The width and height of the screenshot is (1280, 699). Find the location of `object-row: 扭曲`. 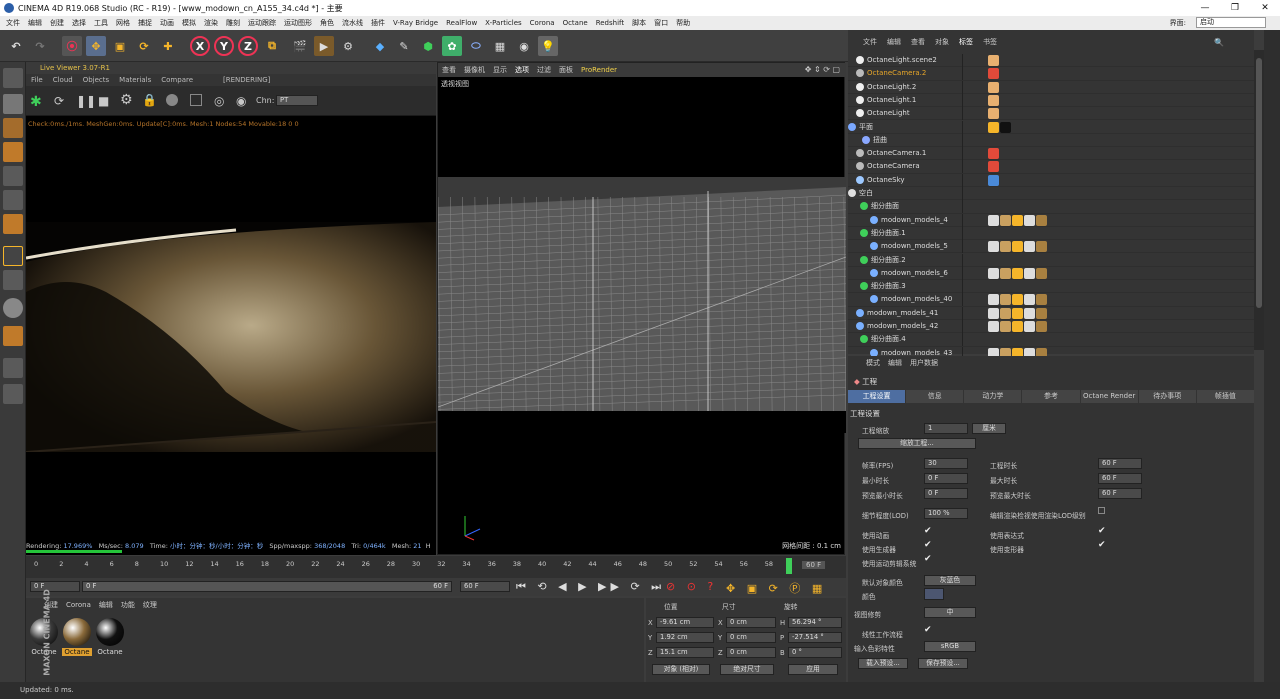

object-row: 扭曲 is located at coordinates (1051, 140).